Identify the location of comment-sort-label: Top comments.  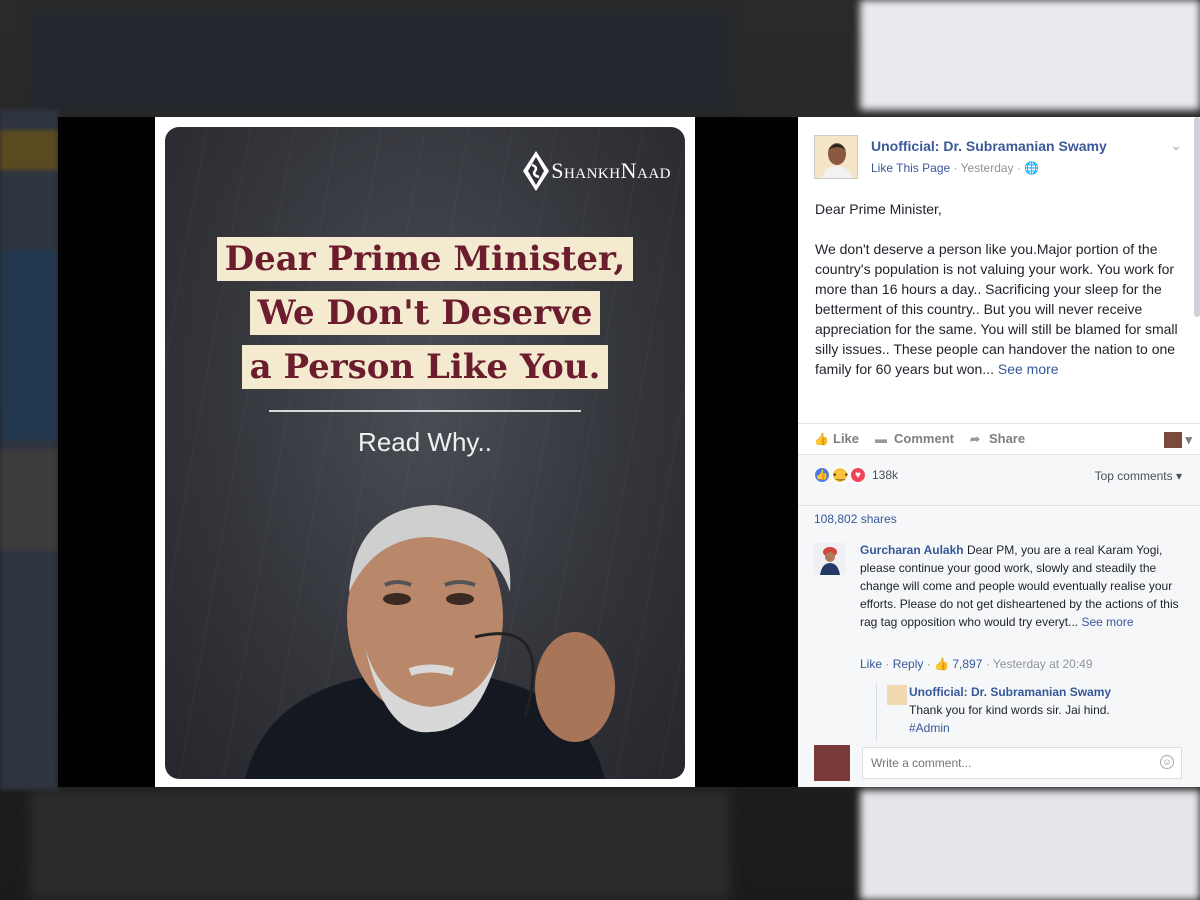
(1133, 476).